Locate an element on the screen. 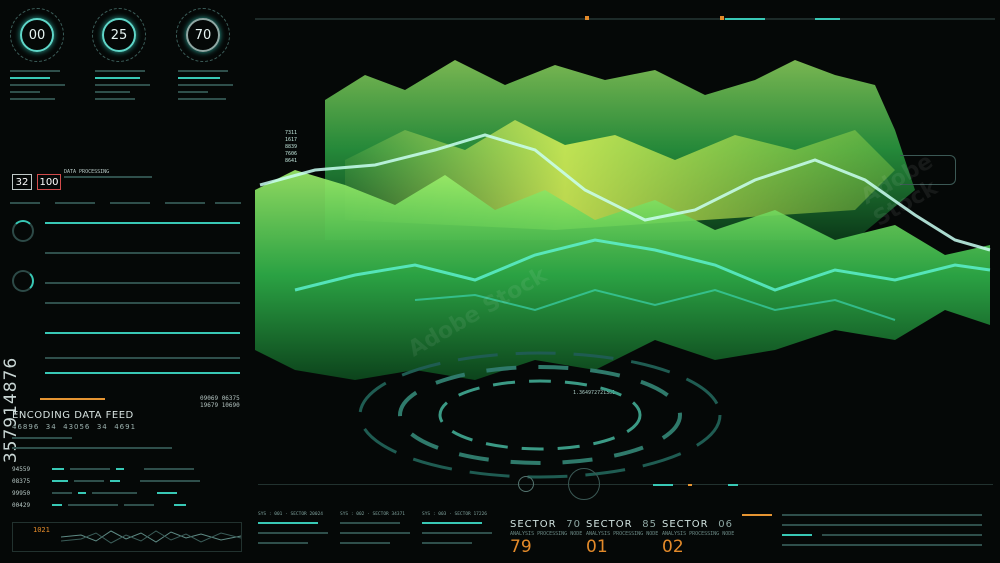 The width and height of the screenshot is (1000, 563). data-processing-label: DATA PROCESSING is located at coordinates (87, 172).